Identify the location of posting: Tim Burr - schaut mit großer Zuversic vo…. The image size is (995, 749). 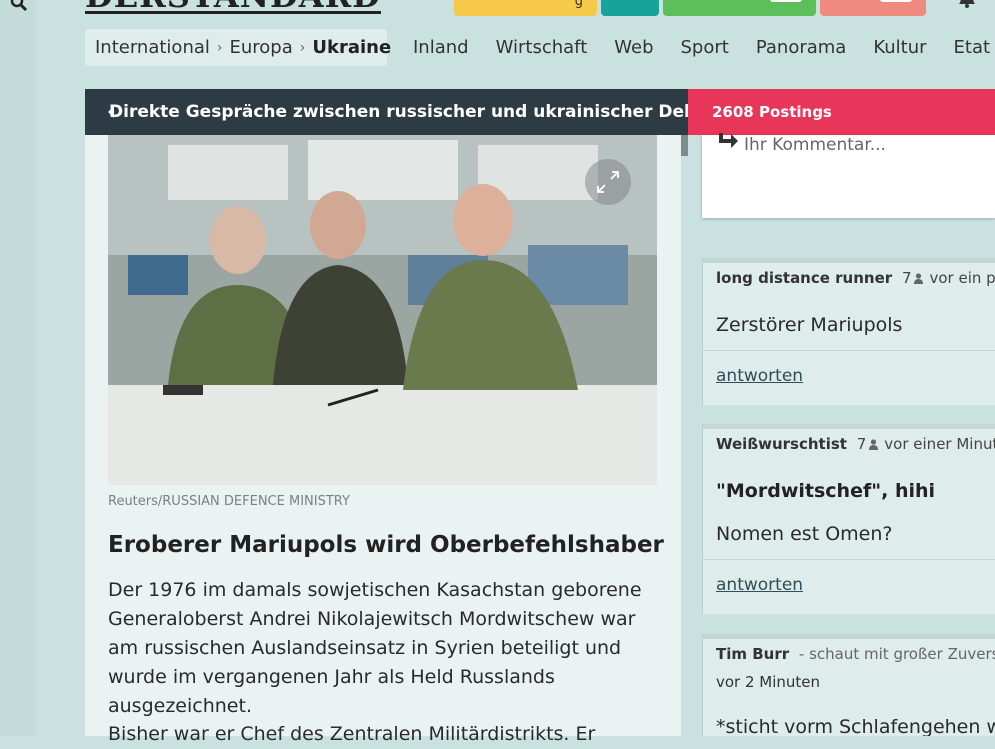
(848, 685).